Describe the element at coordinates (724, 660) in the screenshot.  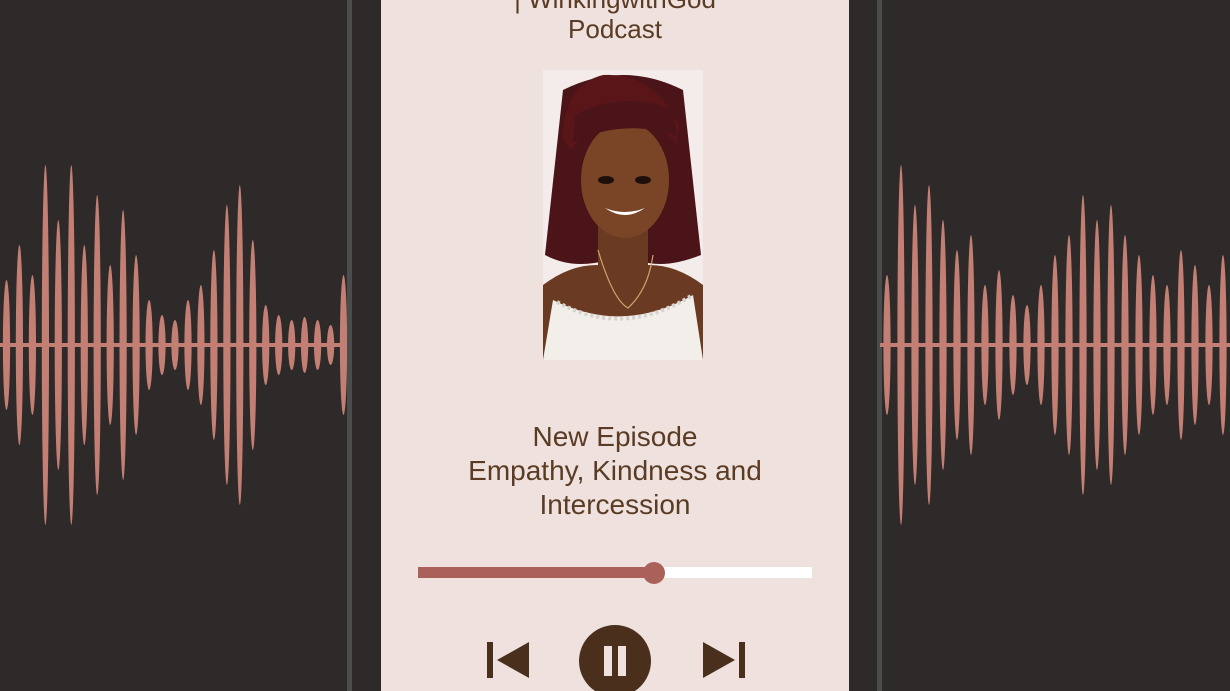
I see `skip-next-icon` at that location.